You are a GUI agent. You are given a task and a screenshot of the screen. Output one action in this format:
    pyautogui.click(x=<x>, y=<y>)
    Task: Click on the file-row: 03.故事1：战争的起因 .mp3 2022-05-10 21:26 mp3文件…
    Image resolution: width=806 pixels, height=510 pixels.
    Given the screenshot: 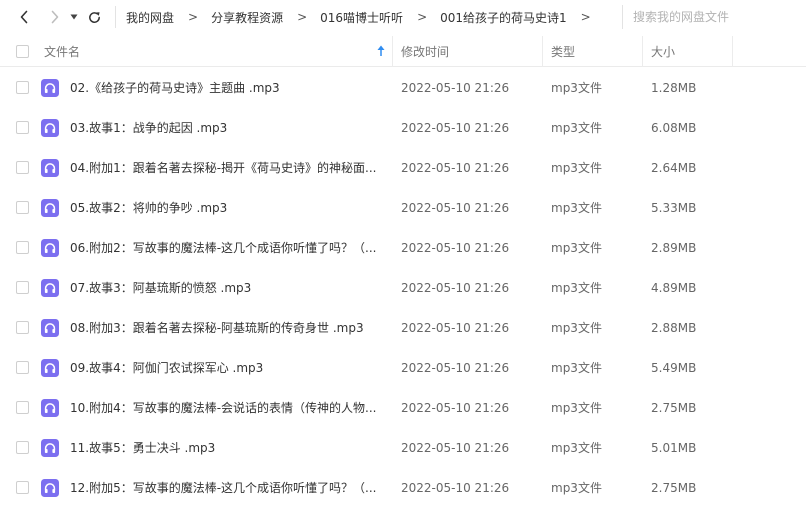 What is the action you would take?
    pyautogui.click(x=403, y=128)
    